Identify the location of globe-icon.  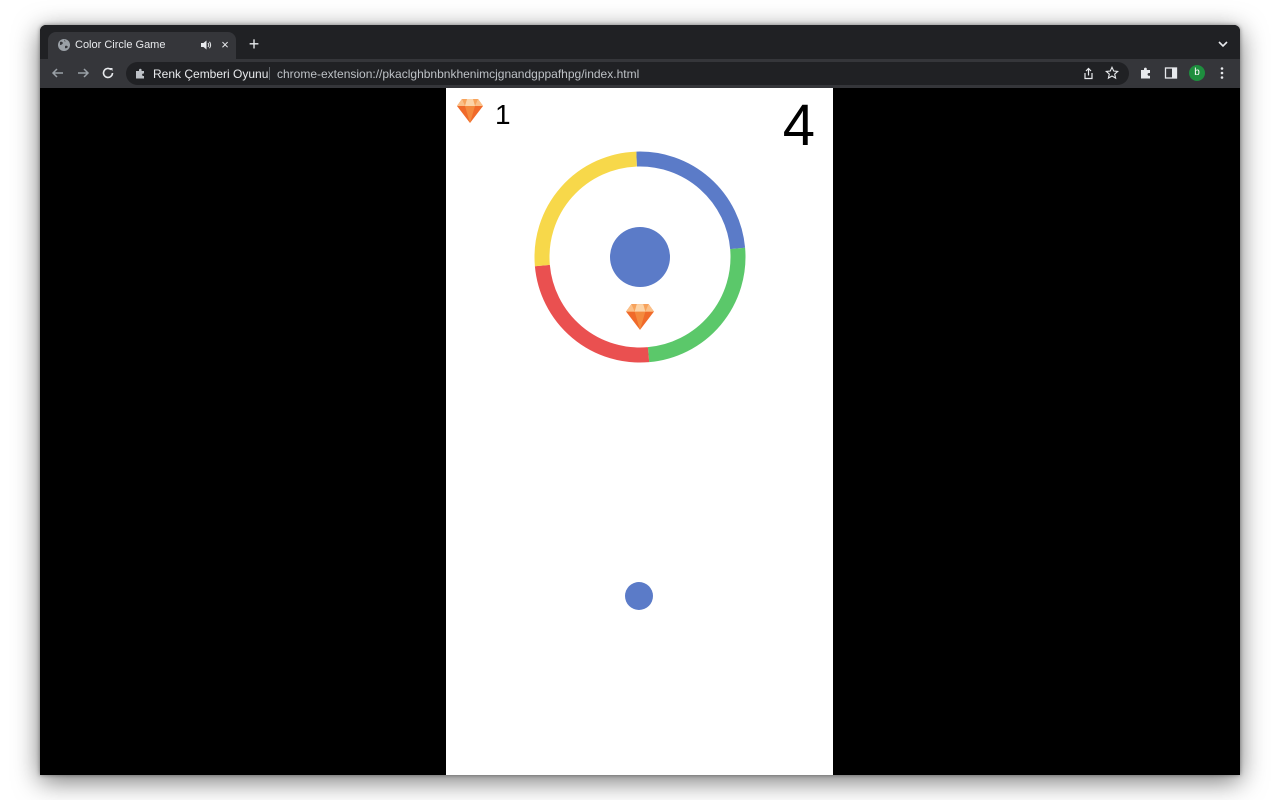
(64, 45).